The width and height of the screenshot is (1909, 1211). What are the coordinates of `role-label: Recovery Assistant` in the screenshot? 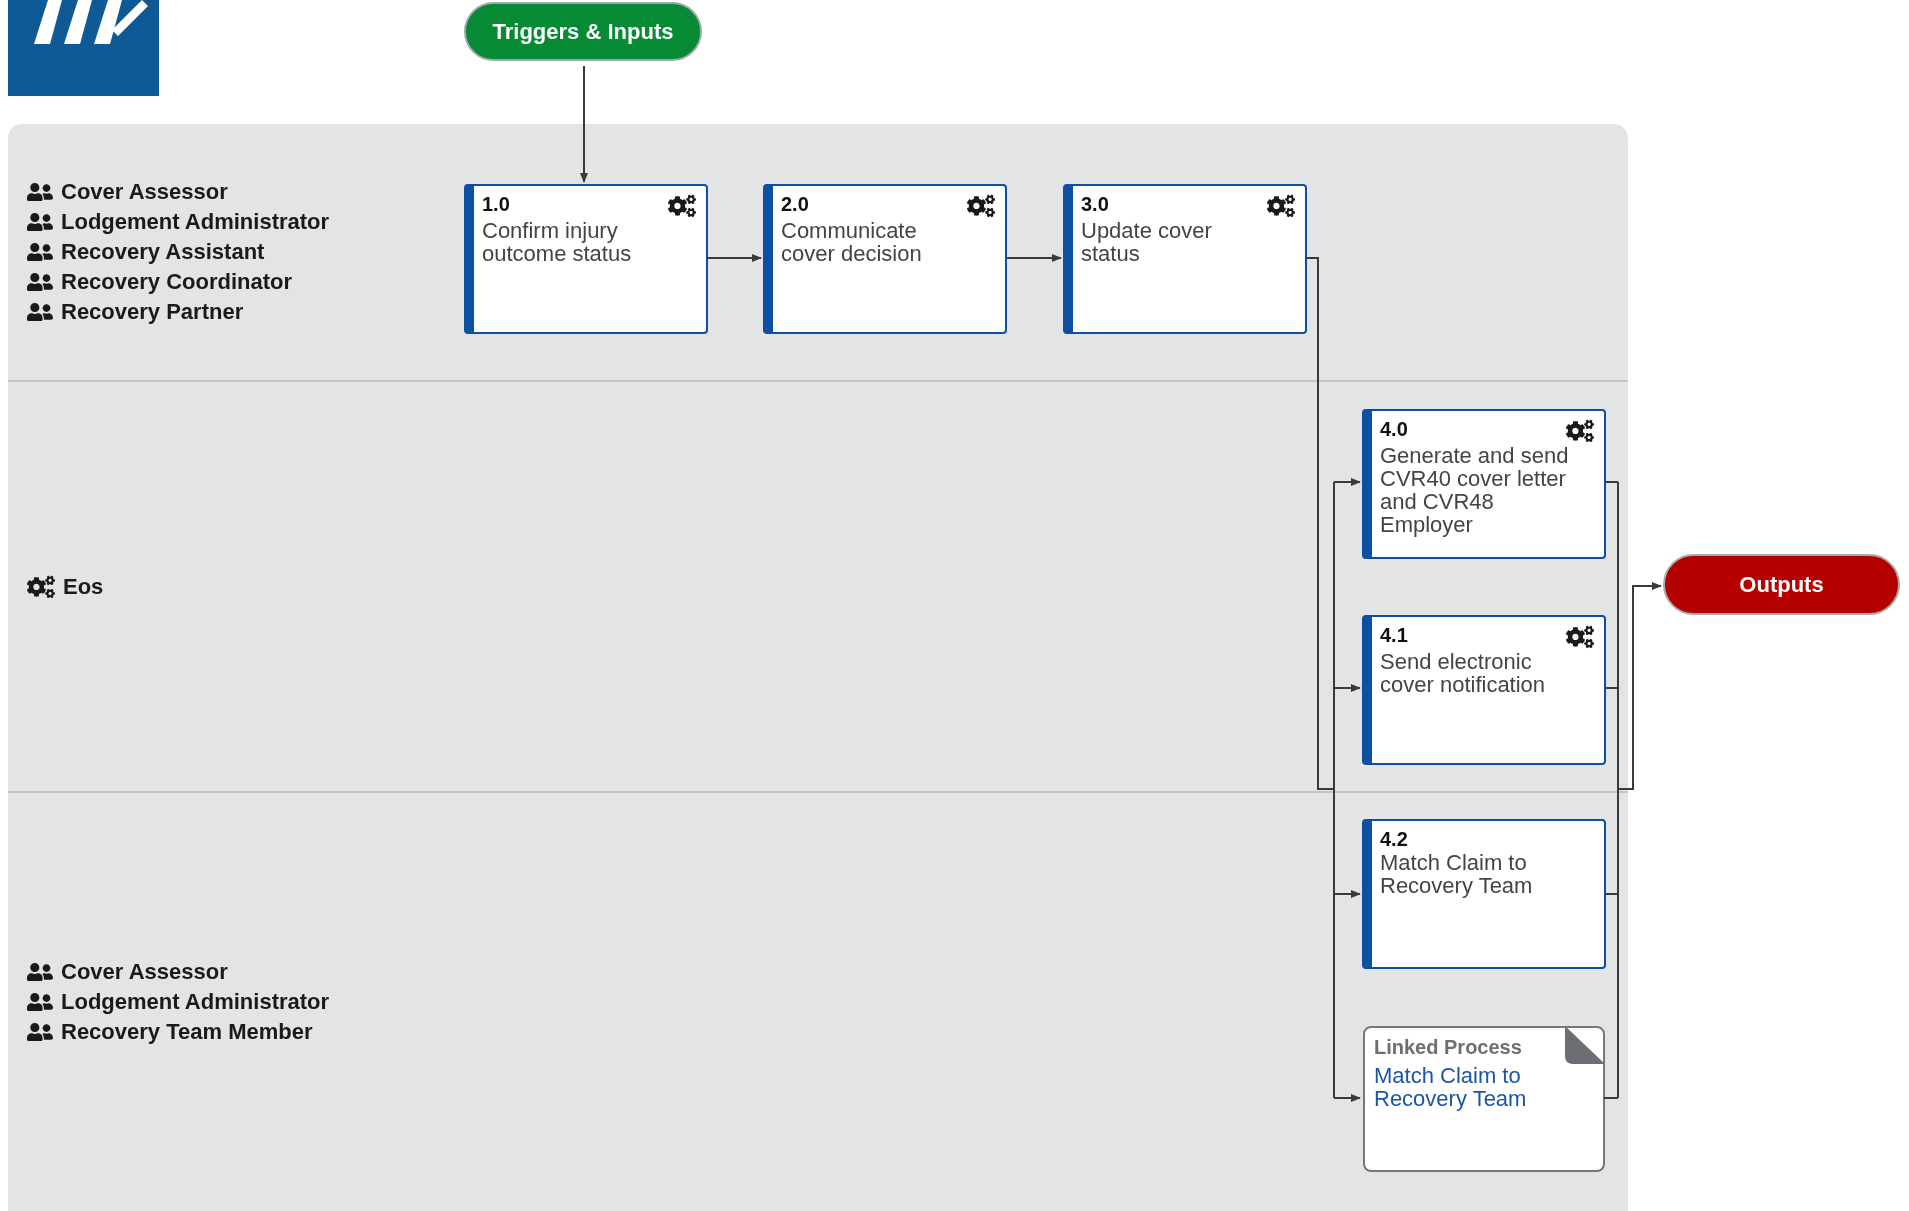 It's located at (163, 252).